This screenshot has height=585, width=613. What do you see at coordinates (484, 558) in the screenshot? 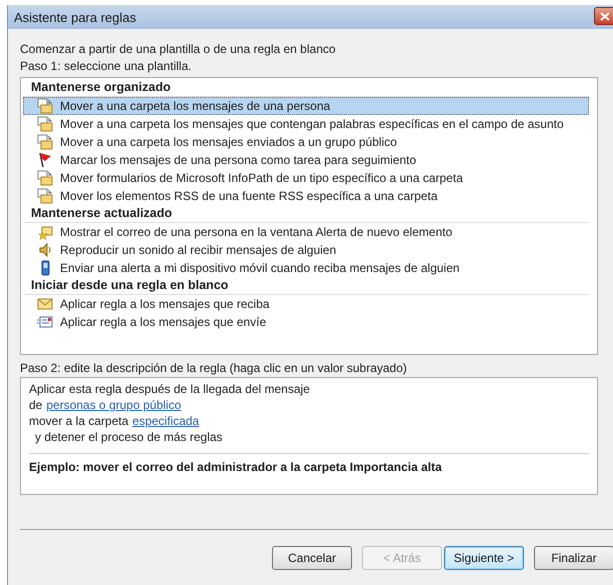
I see `dialog-button: Siguiente >` at bounding box center [484, 558].